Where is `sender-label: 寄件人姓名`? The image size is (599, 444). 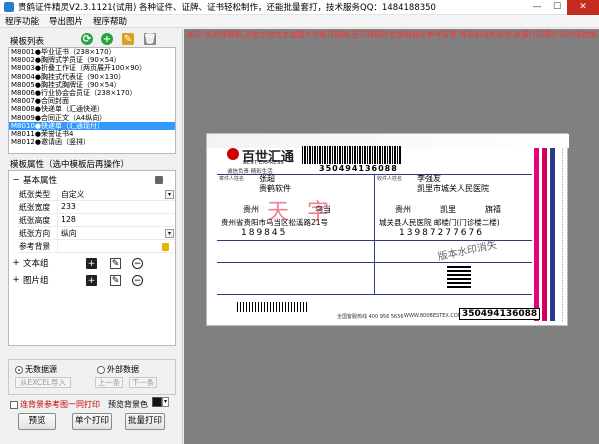 sender-label: 寄件人姓名 is located at coordinates (232, 179).